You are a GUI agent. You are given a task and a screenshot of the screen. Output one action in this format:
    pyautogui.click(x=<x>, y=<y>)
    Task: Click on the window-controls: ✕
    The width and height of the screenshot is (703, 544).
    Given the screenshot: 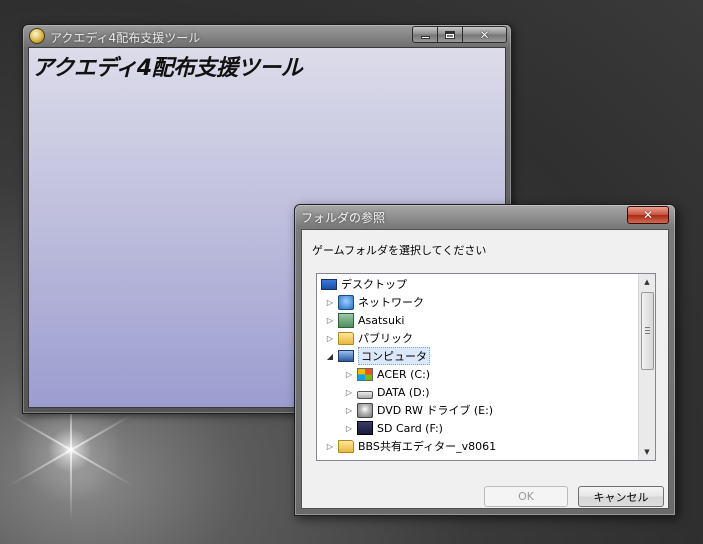 What is the action you would take?
    pyautogui.click(x=459, y=34)
    